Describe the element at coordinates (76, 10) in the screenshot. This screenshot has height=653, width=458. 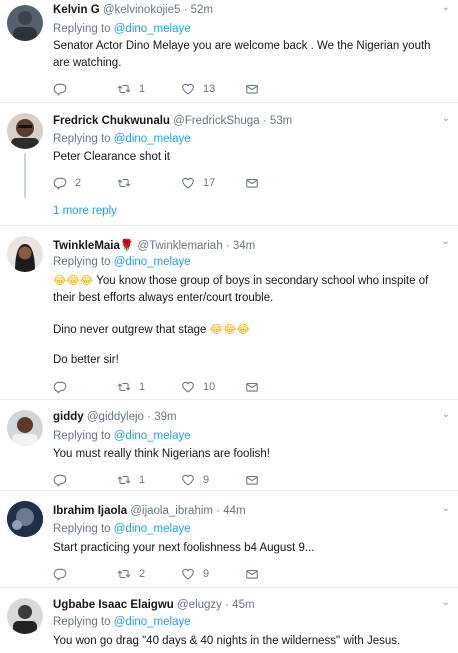
I see `display-name: Kelvin G` at that location.